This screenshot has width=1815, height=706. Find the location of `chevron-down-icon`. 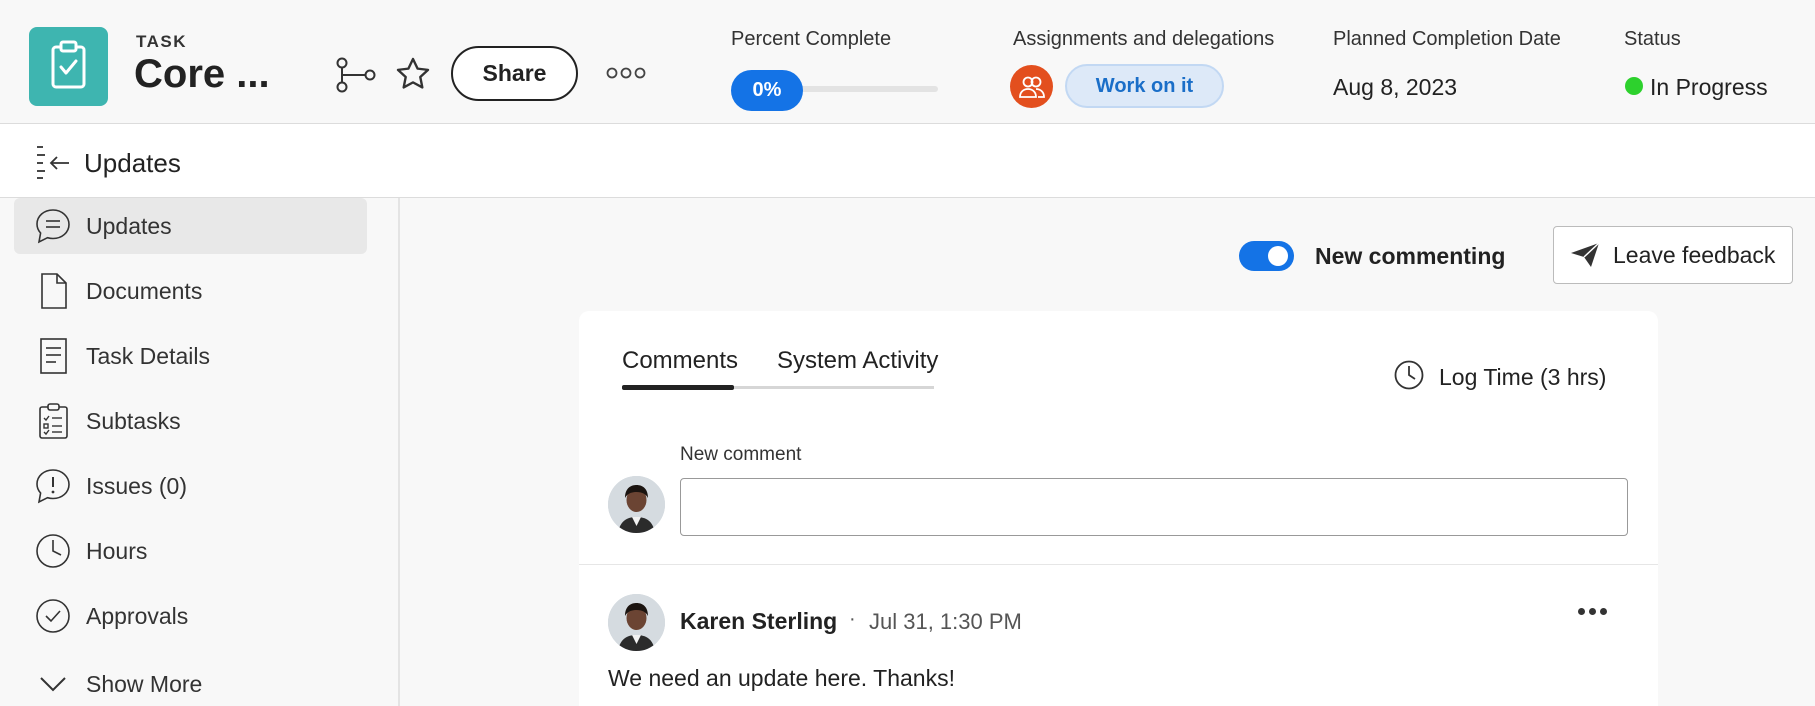

chevron-down-icon is located at coordinates (53, 684).